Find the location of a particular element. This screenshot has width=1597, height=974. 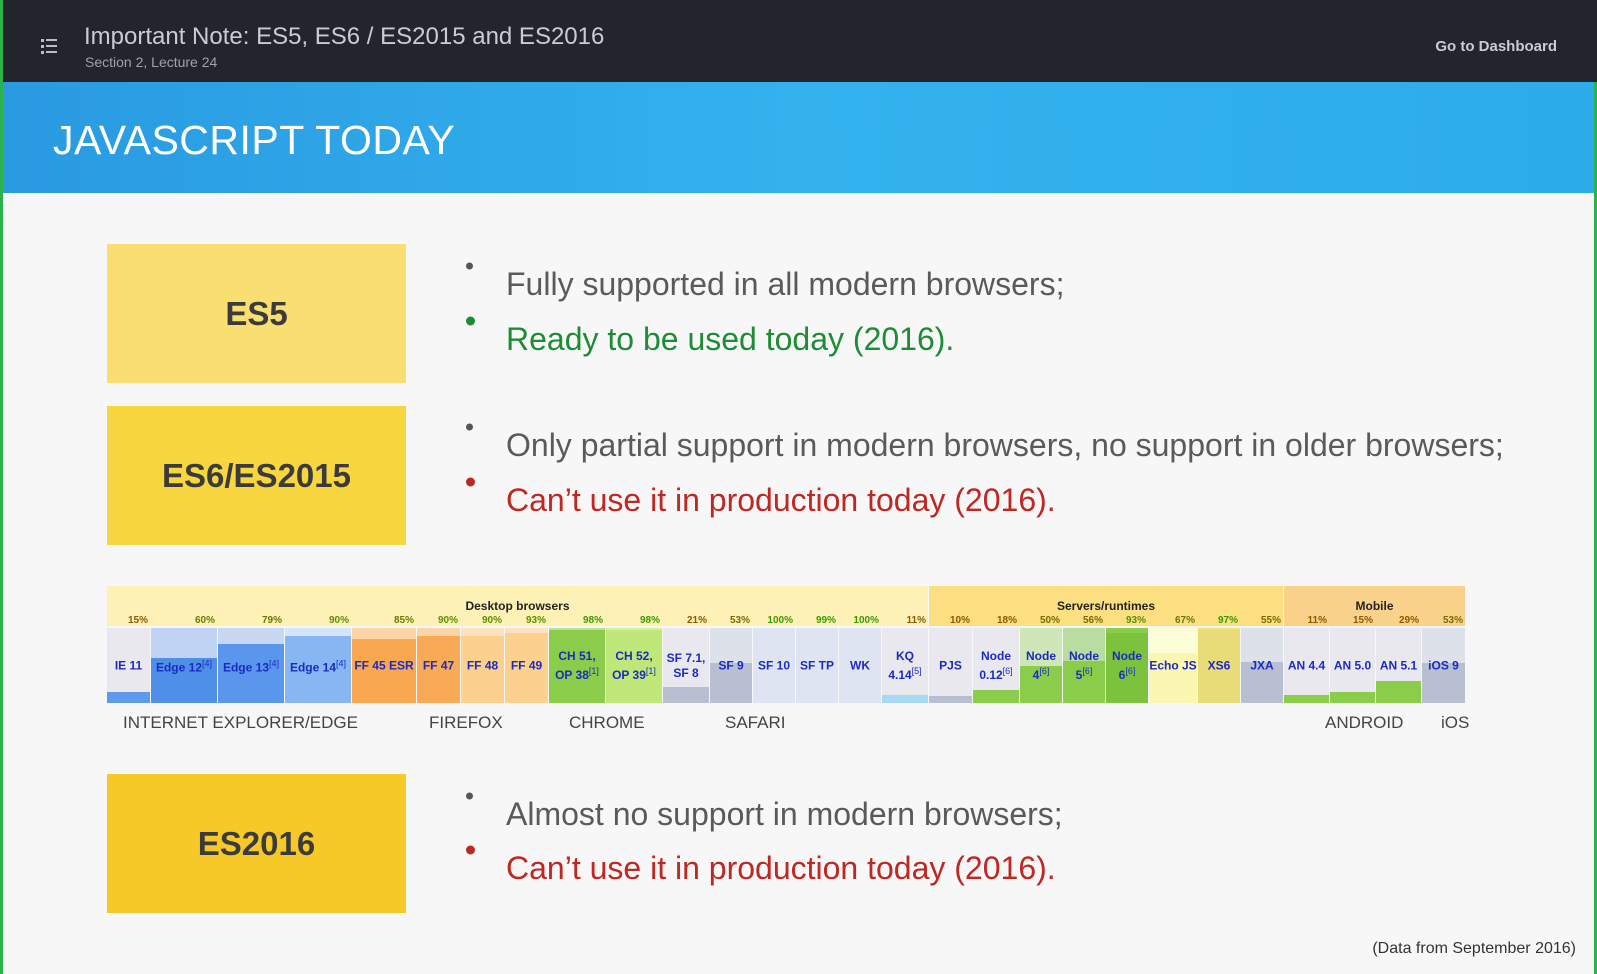

browser-cell: KQ 4.14[5] is located at coordinates (905, 665).